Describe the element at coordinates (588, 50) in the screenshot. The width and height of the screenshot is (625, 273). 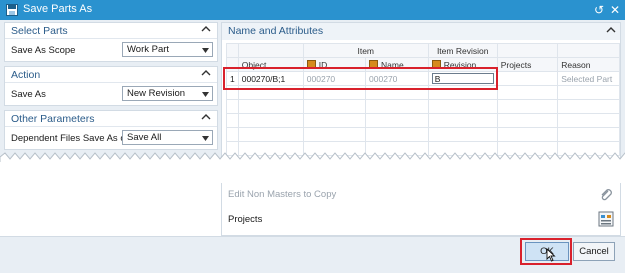
I see `reason-group-header` at that location.